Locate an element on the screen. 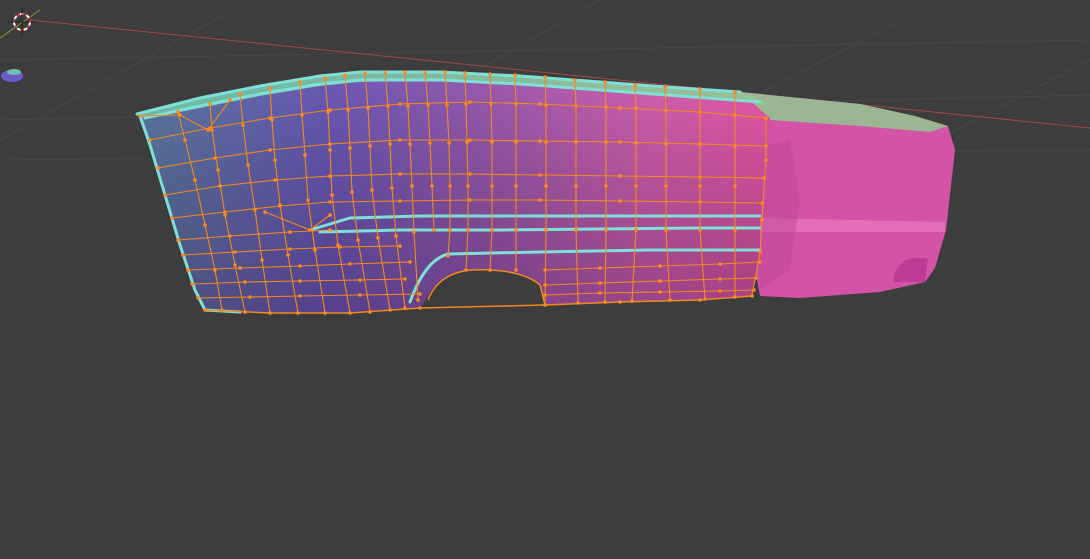  3d-cursor-icon is located at coordinates (22, 22).